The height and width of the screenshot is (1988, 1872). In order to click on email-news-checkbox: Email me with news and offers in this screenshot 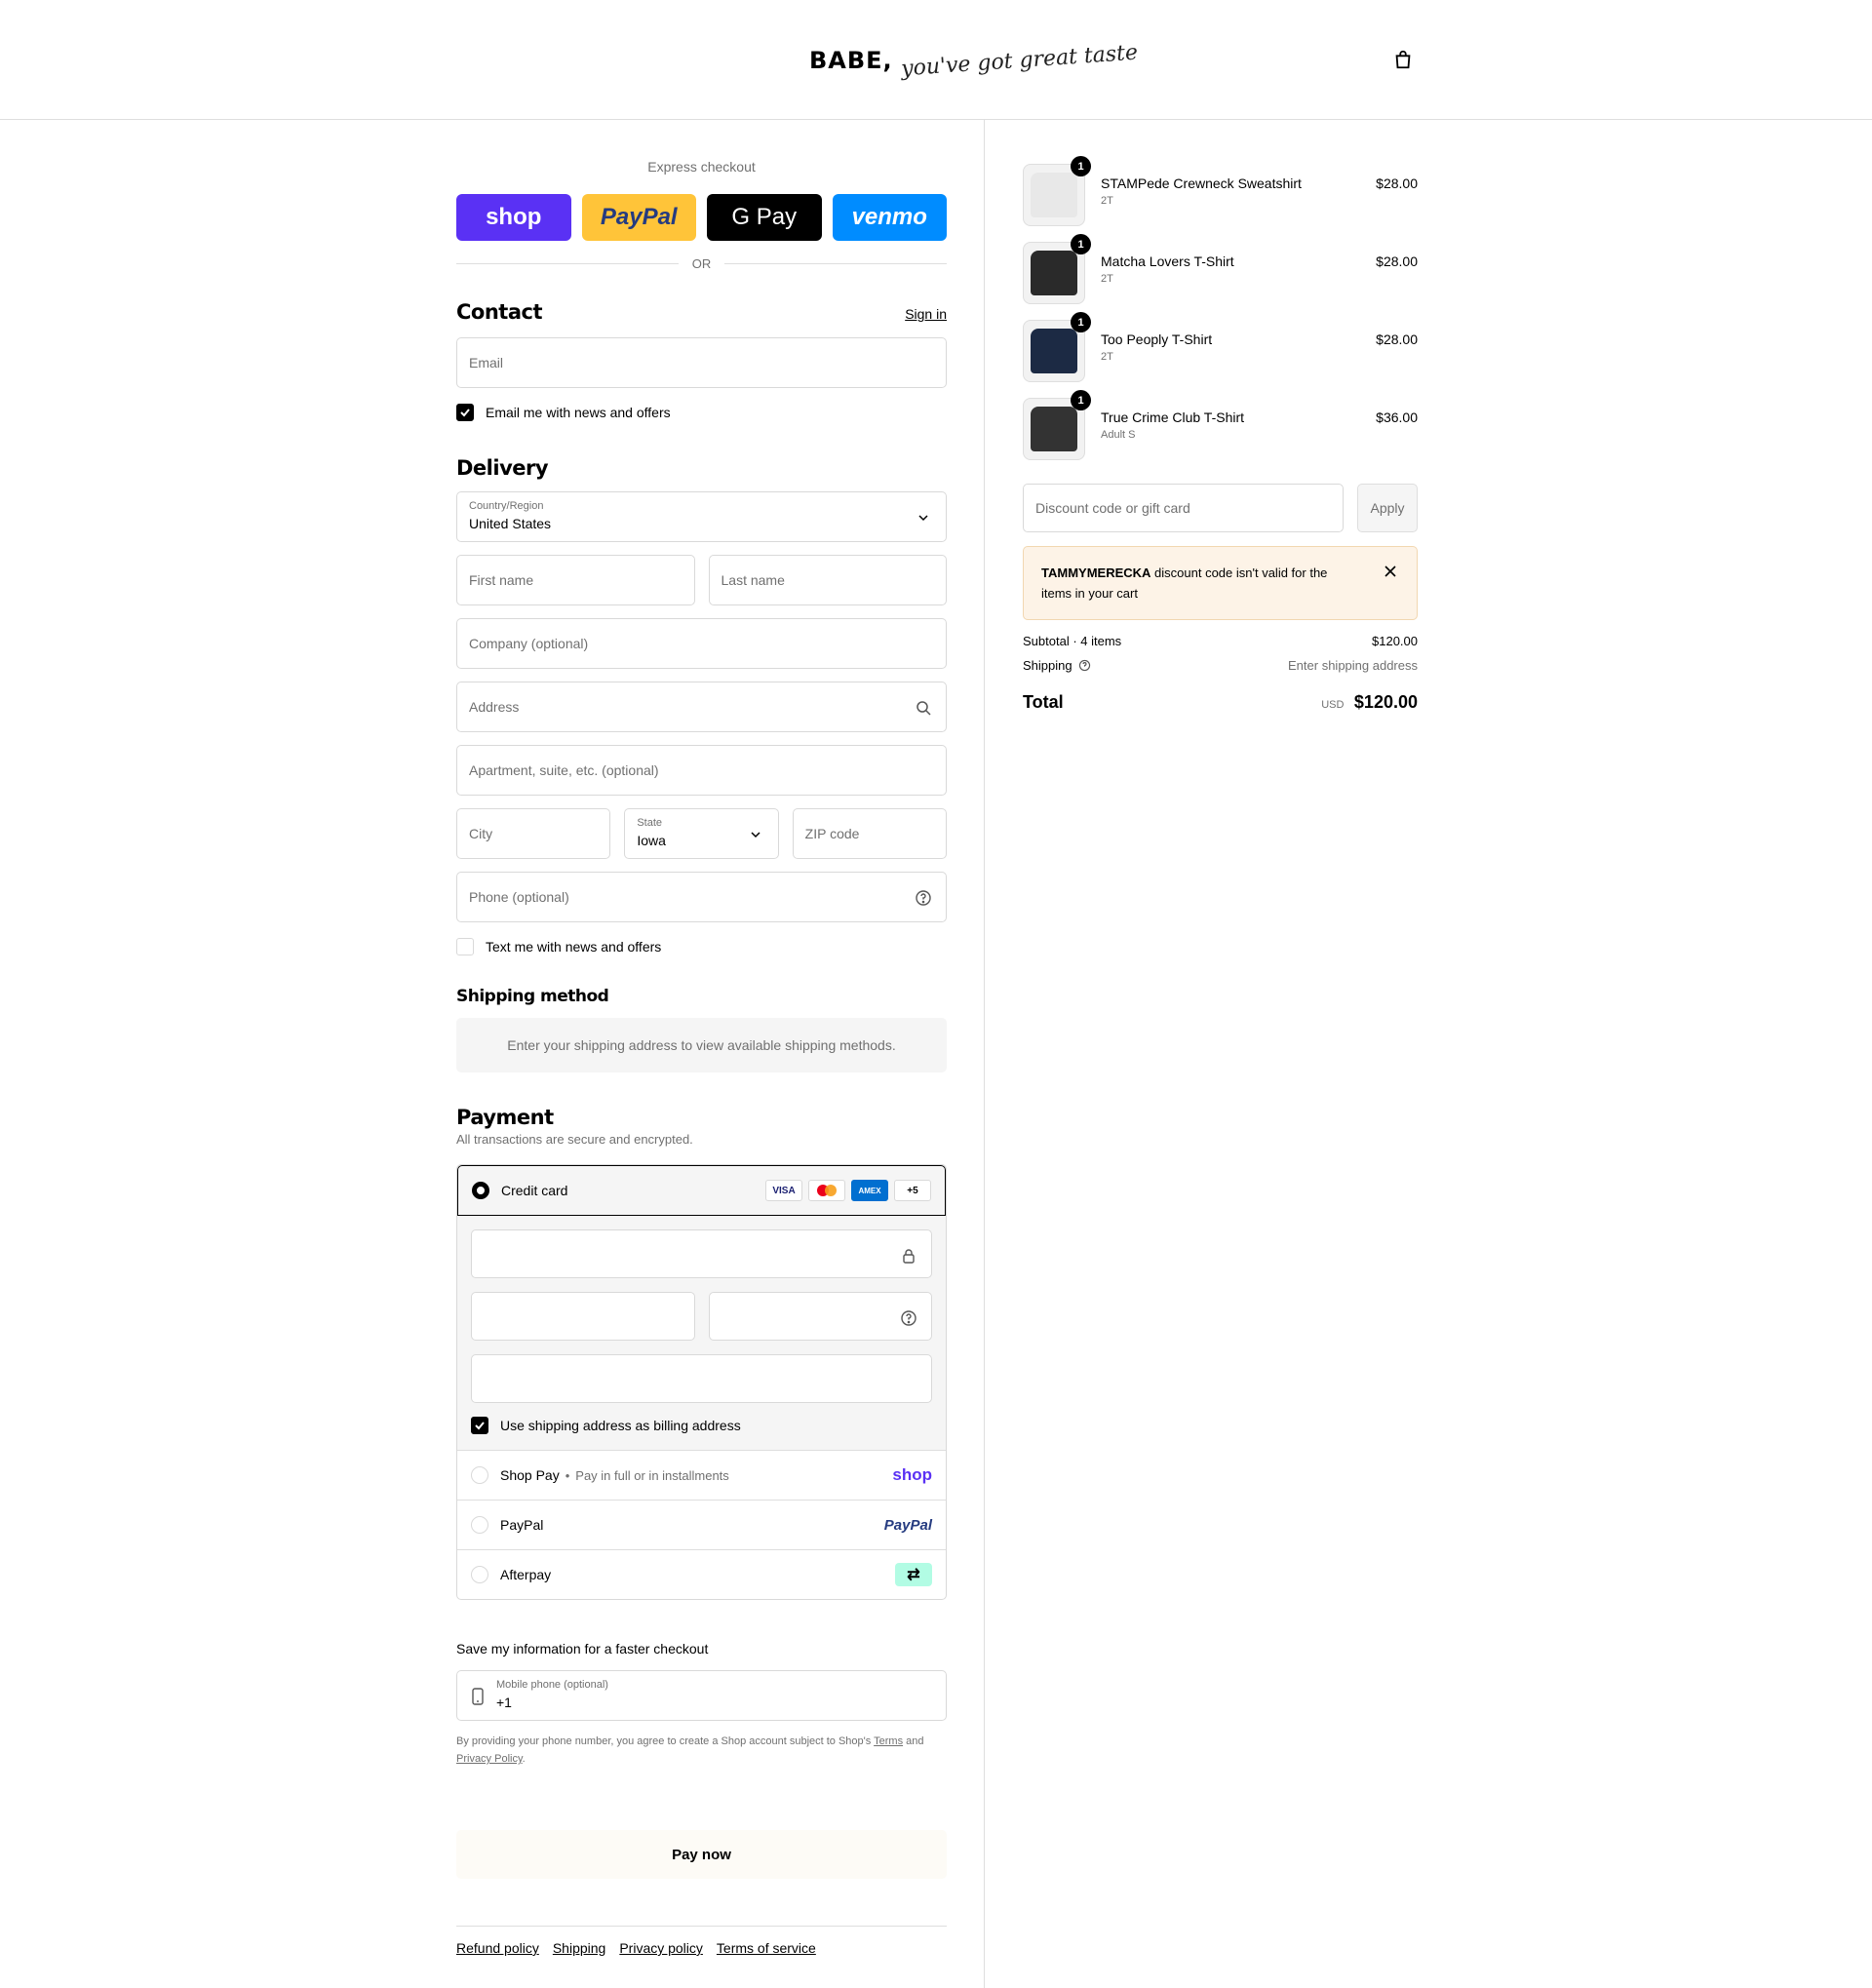, I will do `click(701, 412)`.